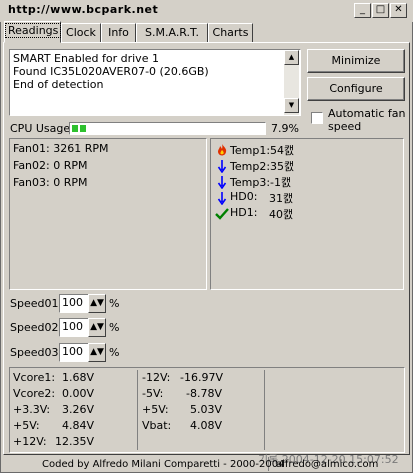  I want to click on vbat-label: Vbat:, so click(157, 425).